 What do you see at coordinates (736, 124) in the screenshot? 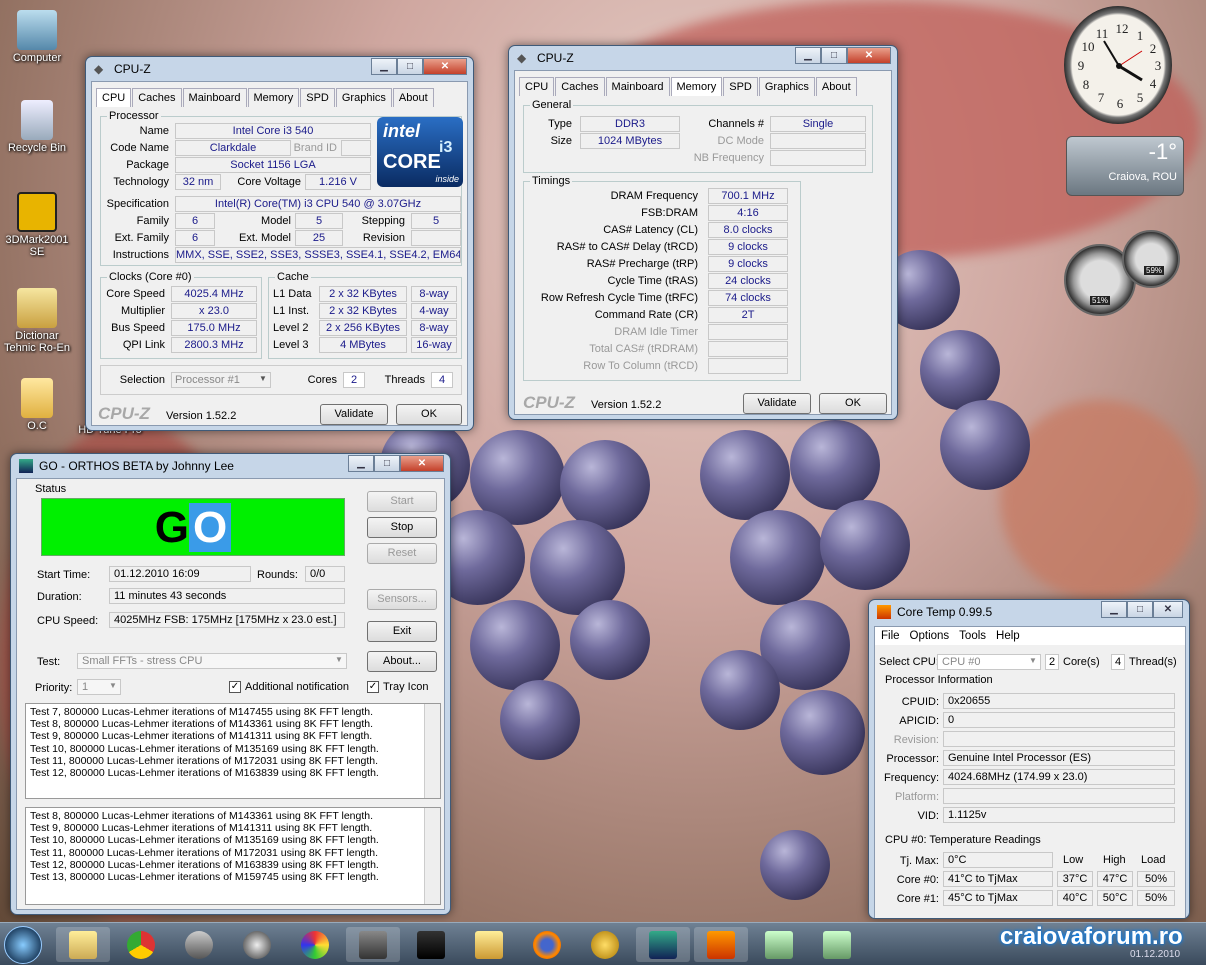
I see `channels-label: Channels #` at bounding box center [736, 124].